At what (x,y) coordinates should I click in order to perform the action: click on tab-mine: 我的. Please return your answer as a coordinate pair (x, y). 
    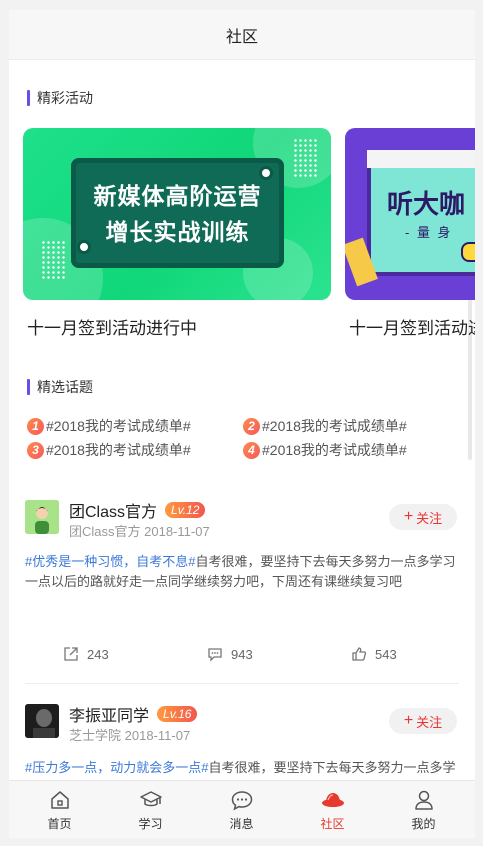
    Looking at the image, I should click on (423, 809).